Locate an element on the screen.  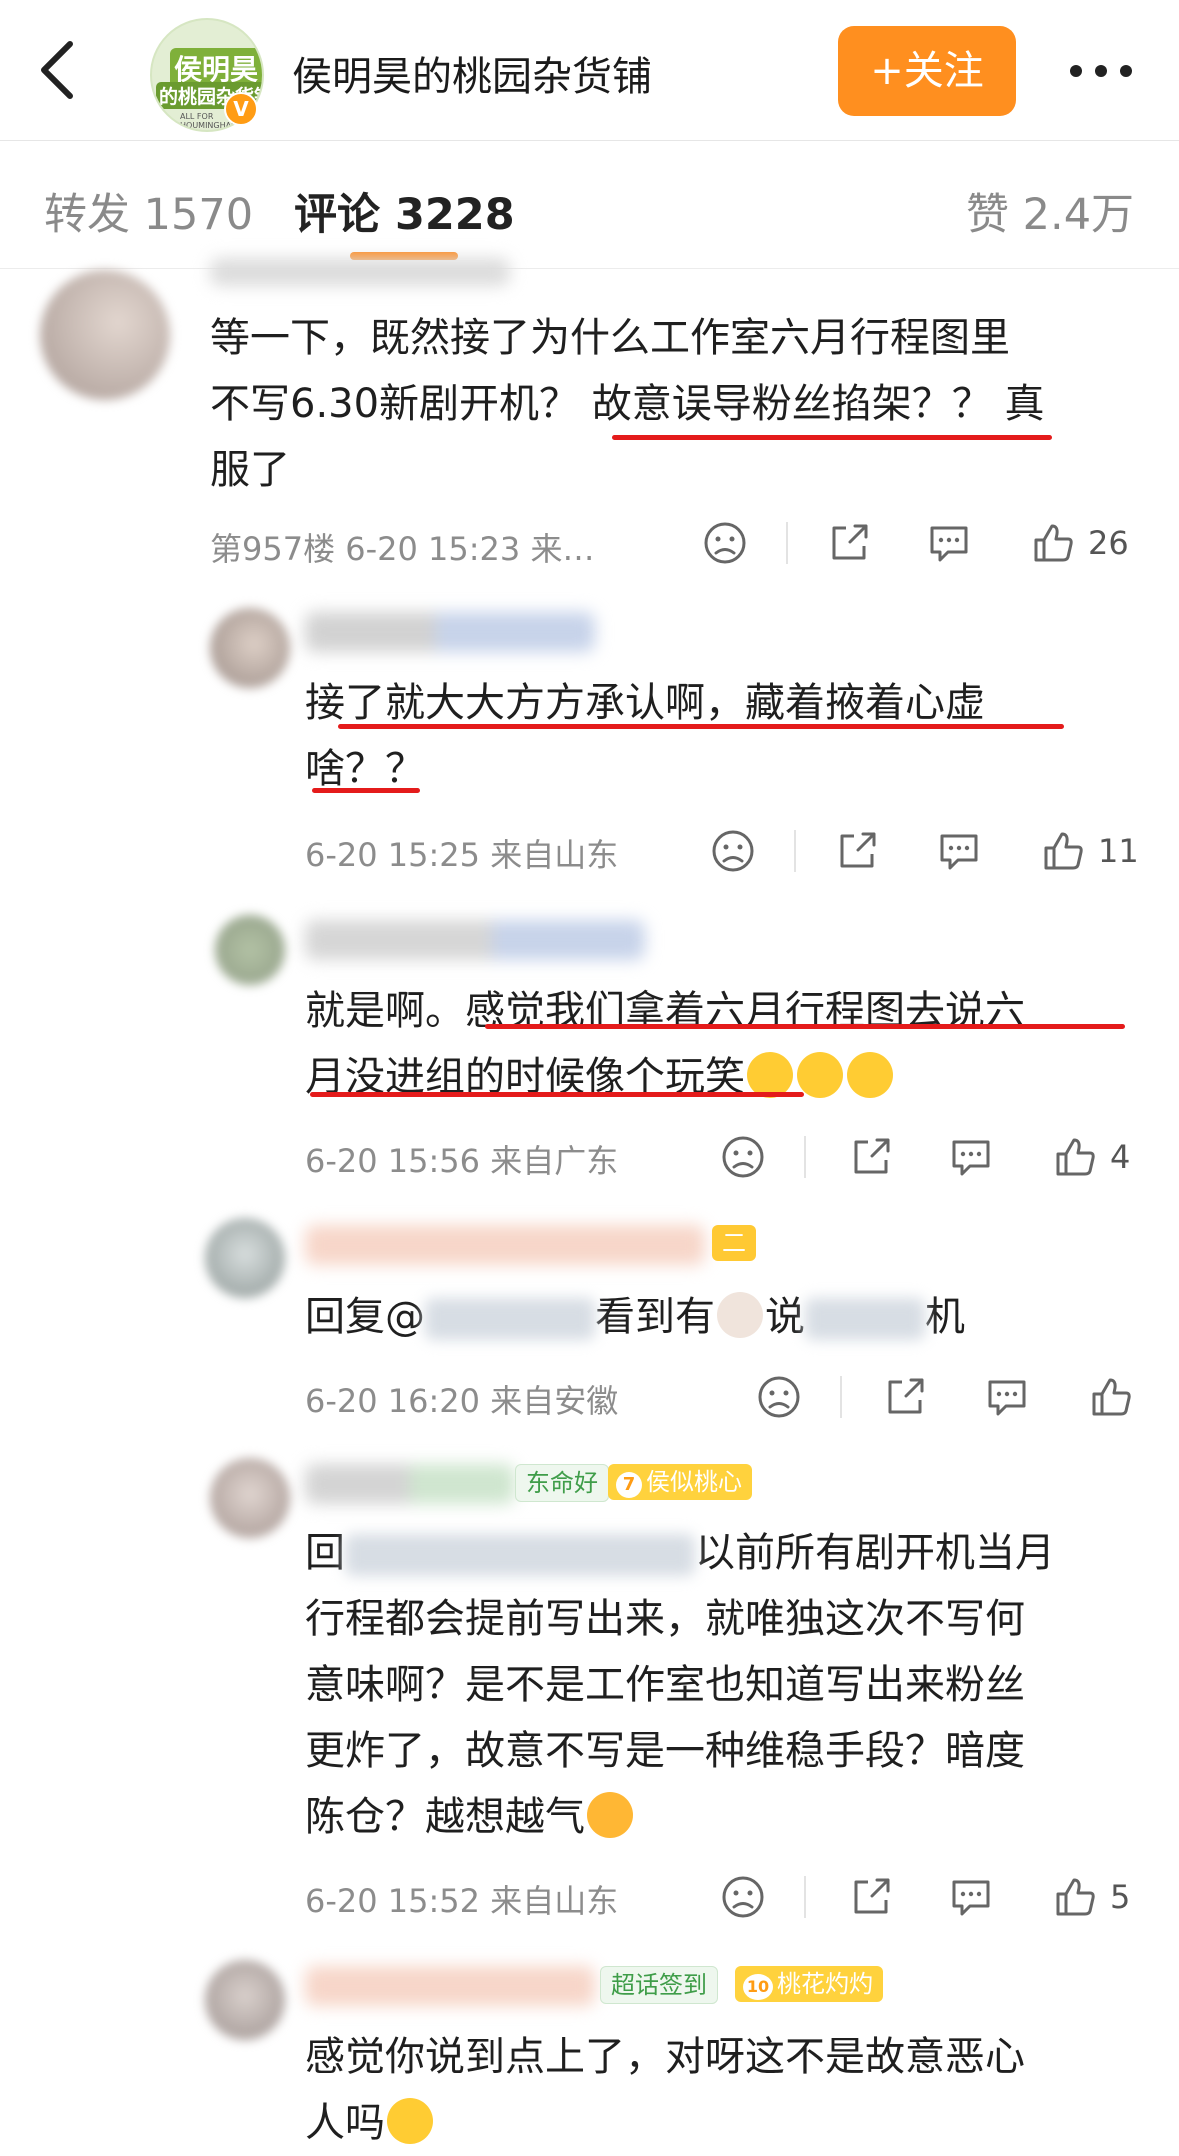
comment-line: 等一下，既然接了为什么工作室六月行程图里 is located at coordinates (610, 338).